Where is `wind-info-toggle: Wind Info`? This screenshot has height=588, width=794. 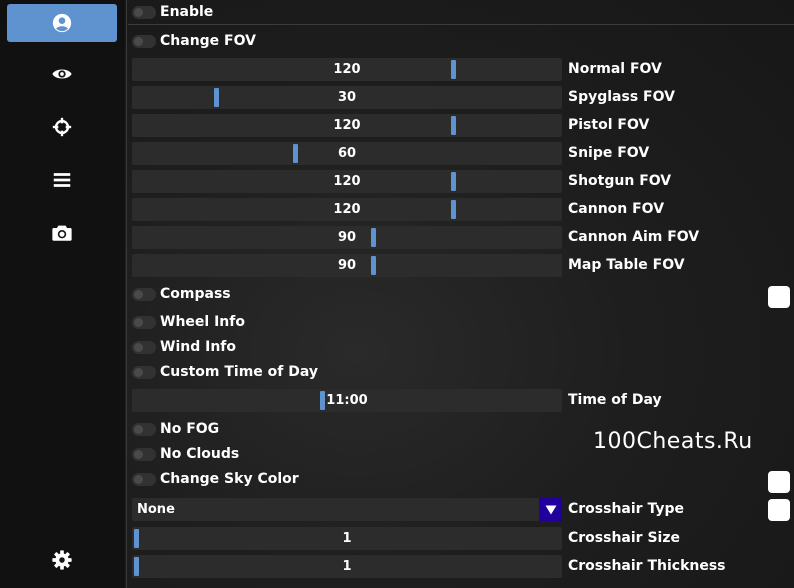 wind-info-toggle: Wind Info is located at coordinates (184, 347).